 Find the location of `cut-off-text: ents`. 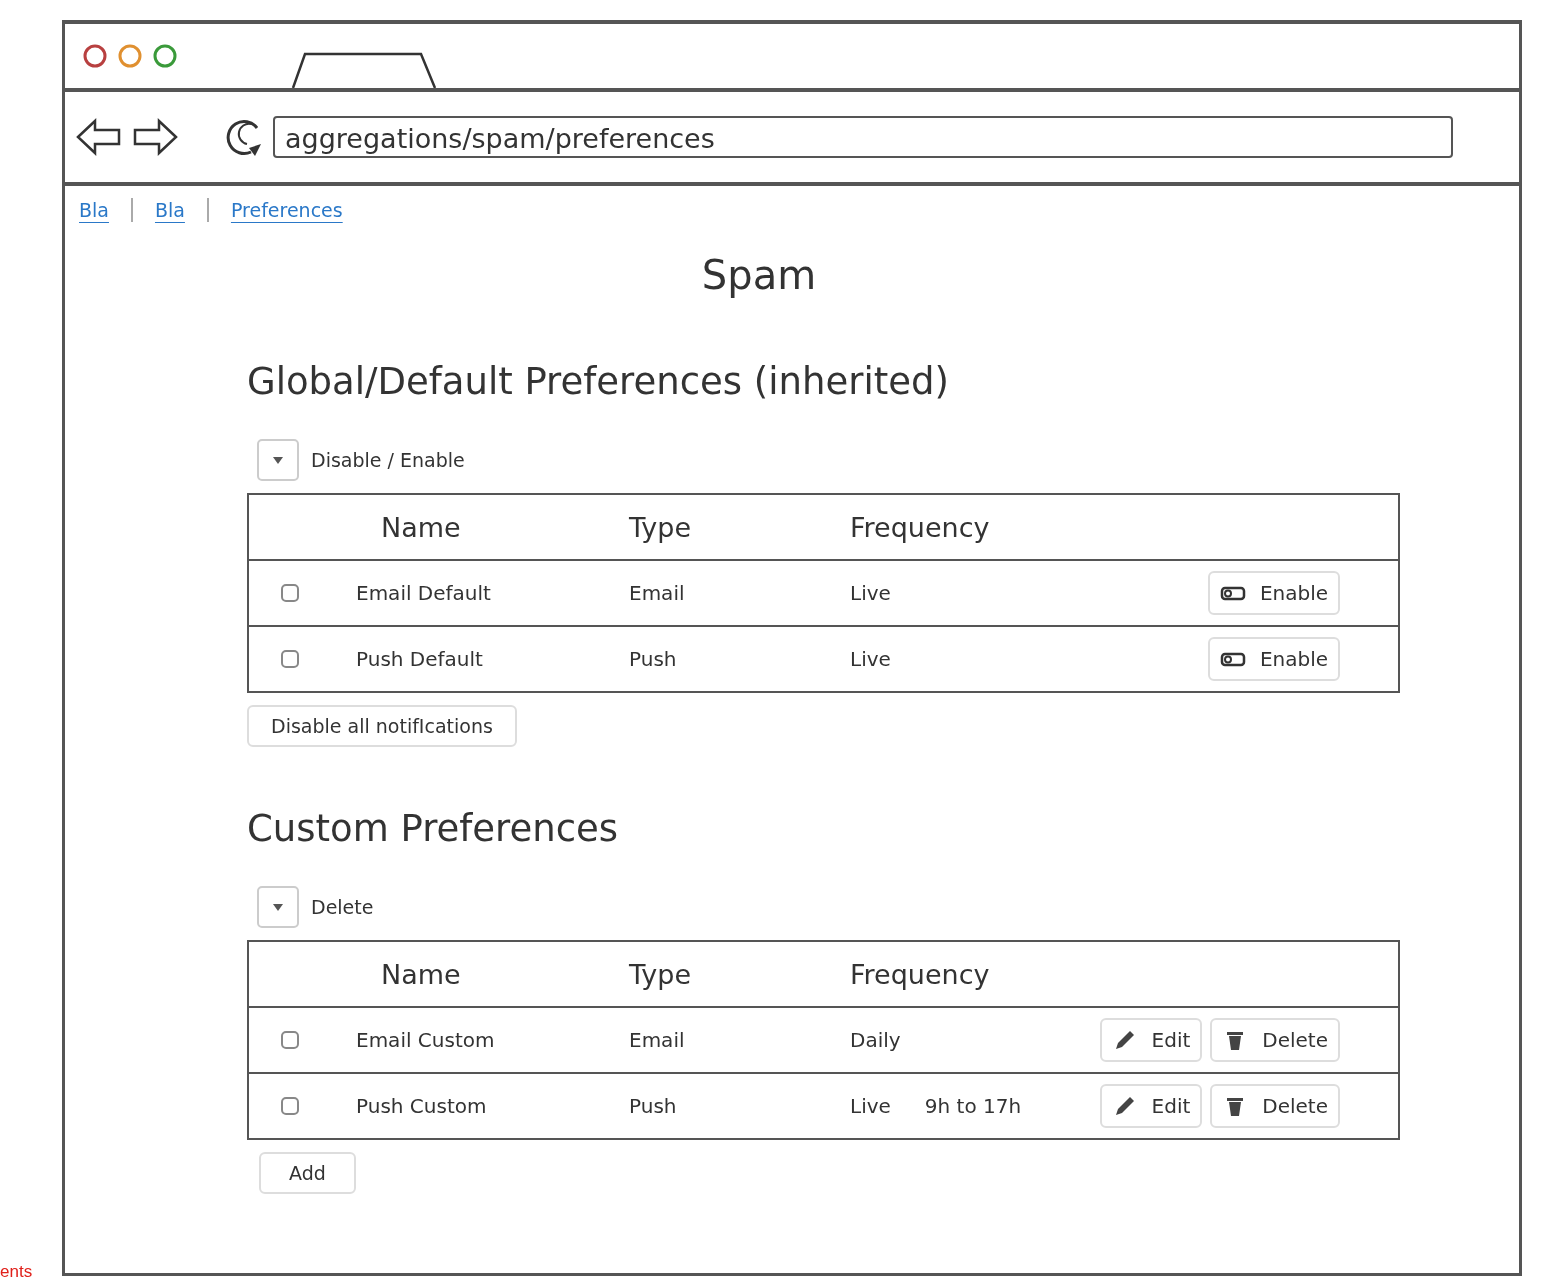

cut-off-text: ents is located at coordinates (16, 1272).